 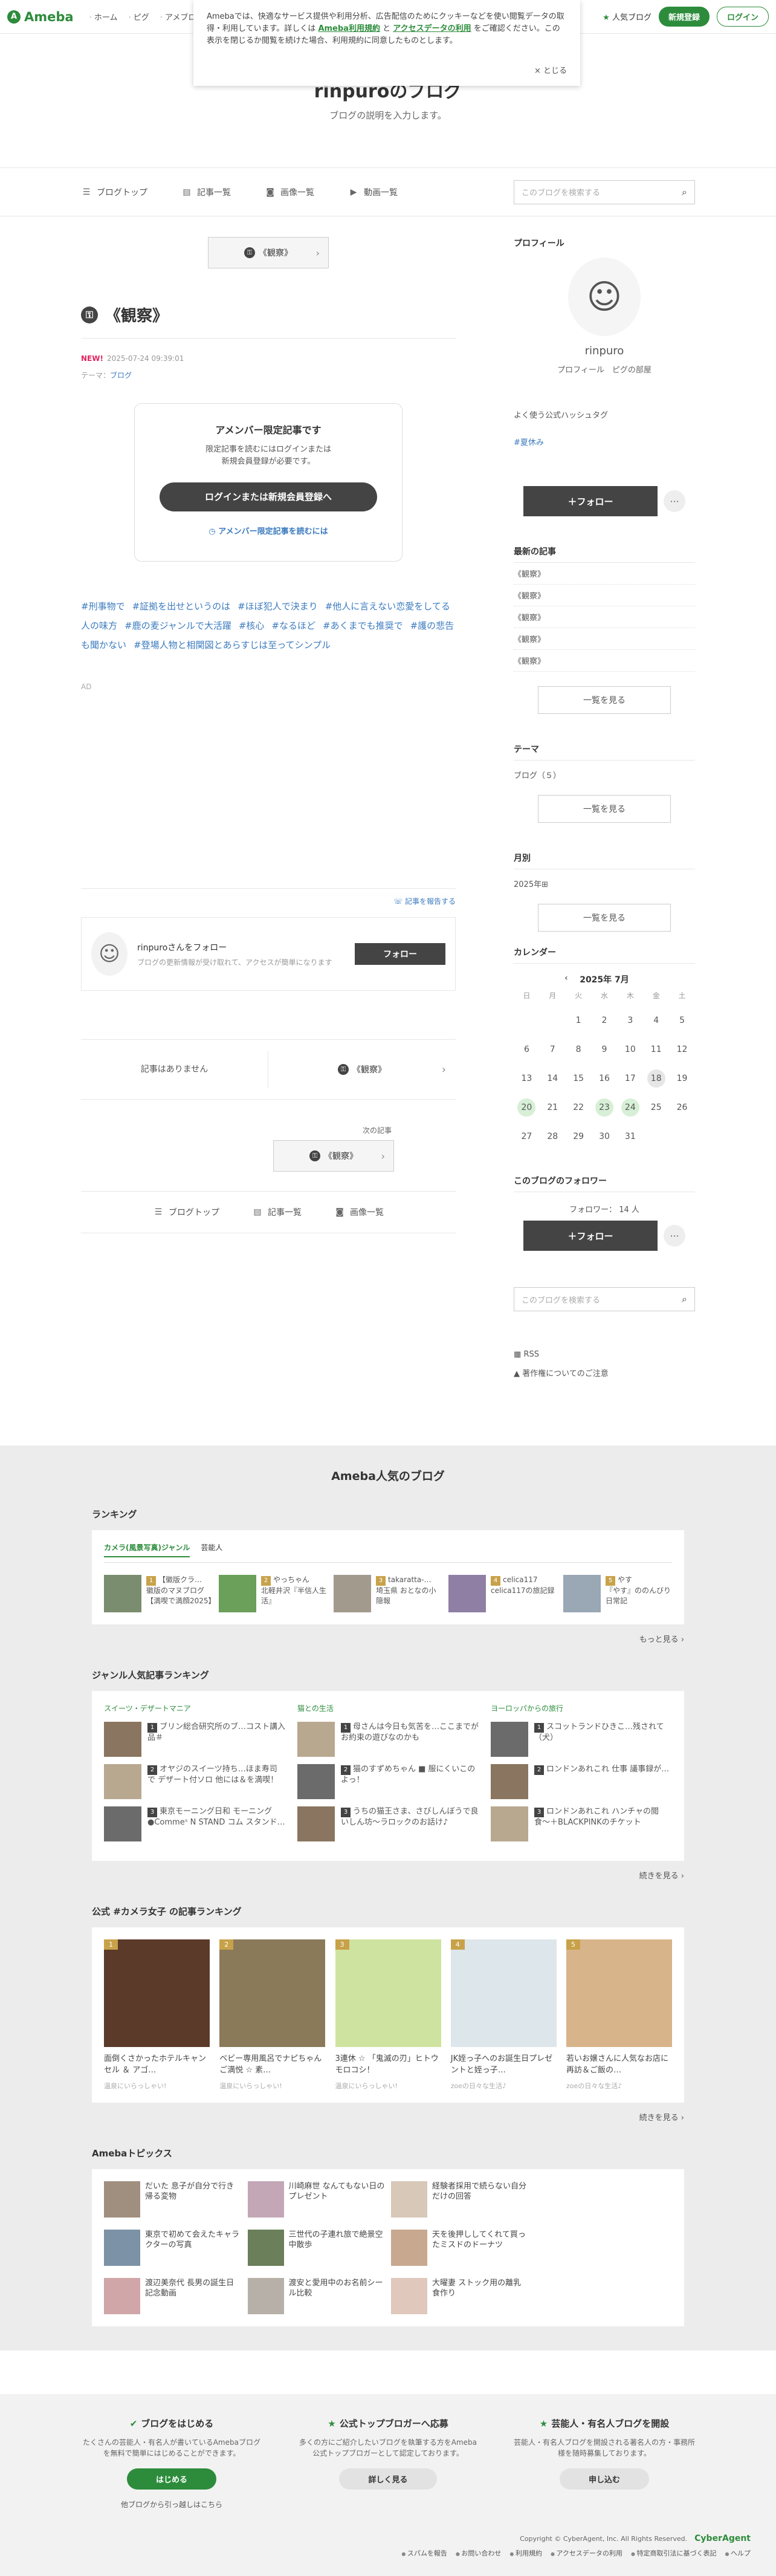 What do you see at coordinates (232, 645) in the screenshot?
I see `hashtag-link: #登場人物と相関図とあらすじは至ってシンプル` at bounding box center [232, 645].